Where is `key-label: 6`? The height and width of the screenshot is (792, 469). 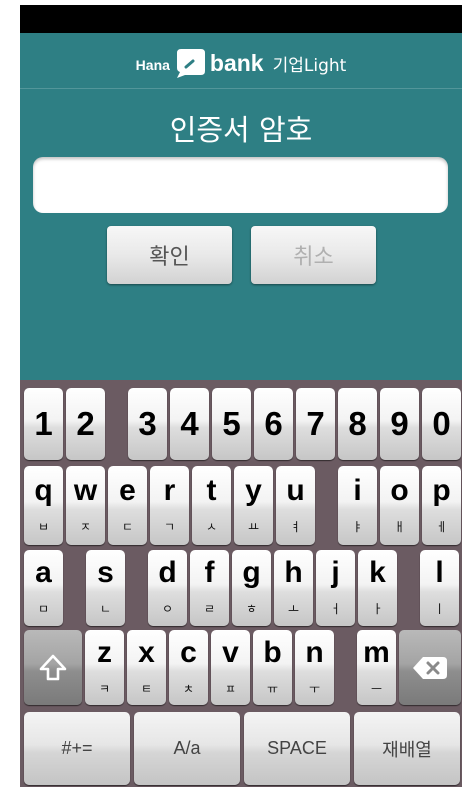
key-label: 6 is located at coordinates (273, 423).